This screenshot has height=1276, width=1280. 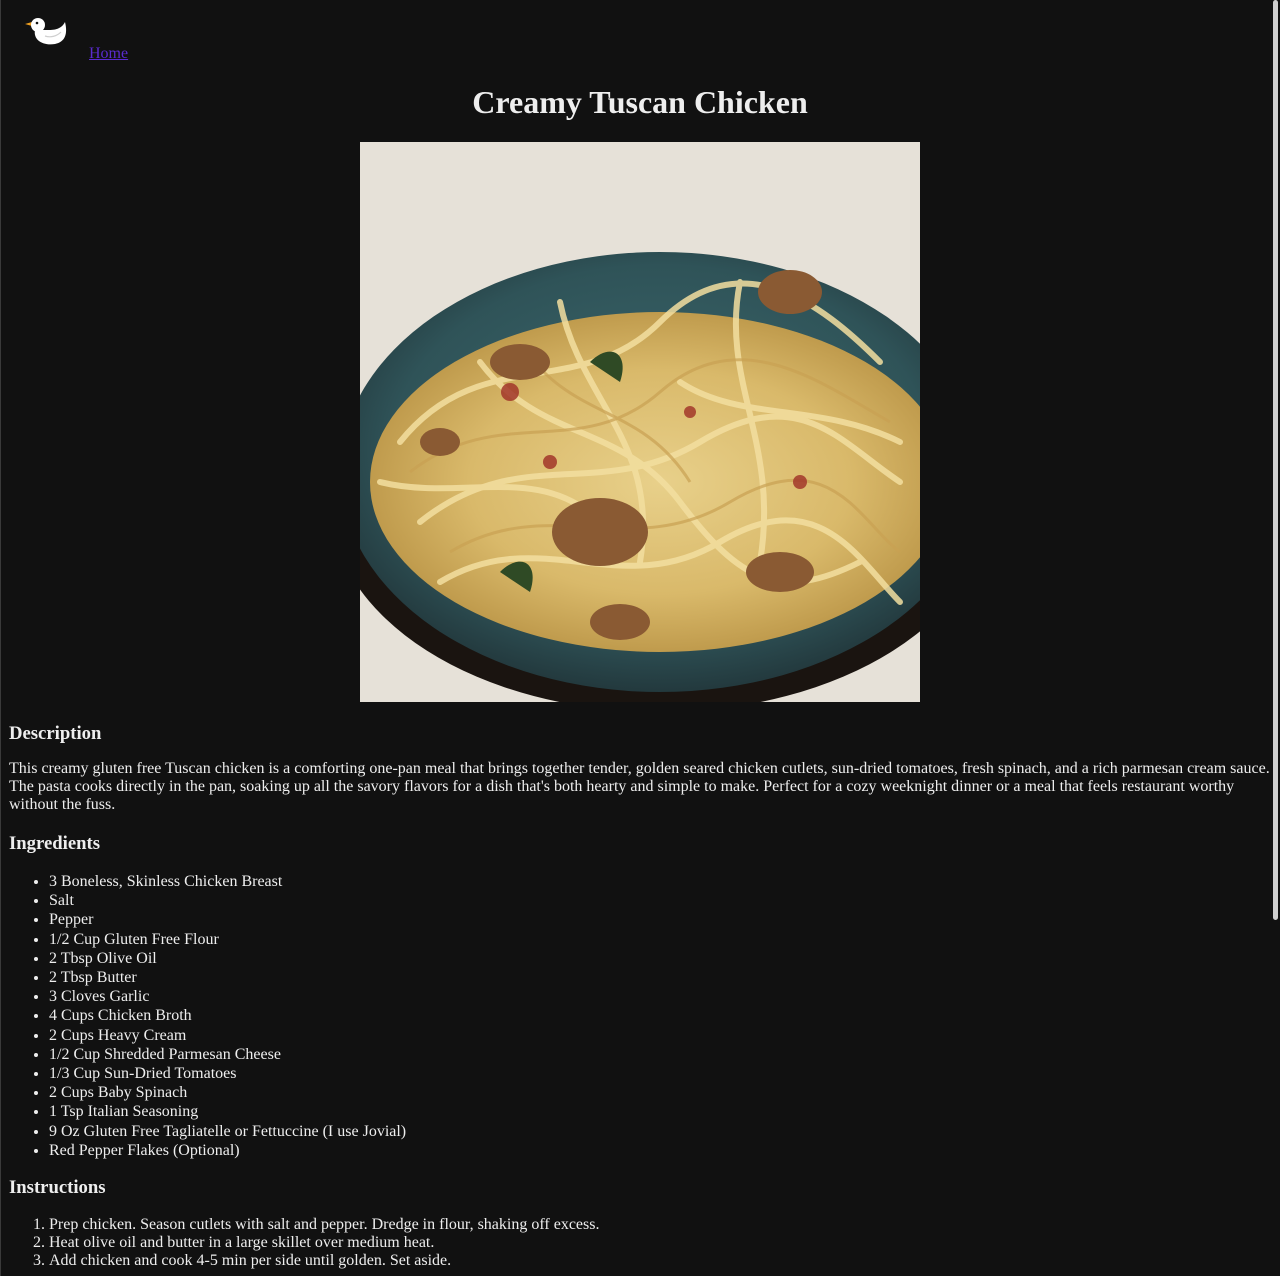 What do you see at coordinates (46, 31) in the screenshot?
I see `duck-logo-icon` at bounding box center [46, 31].